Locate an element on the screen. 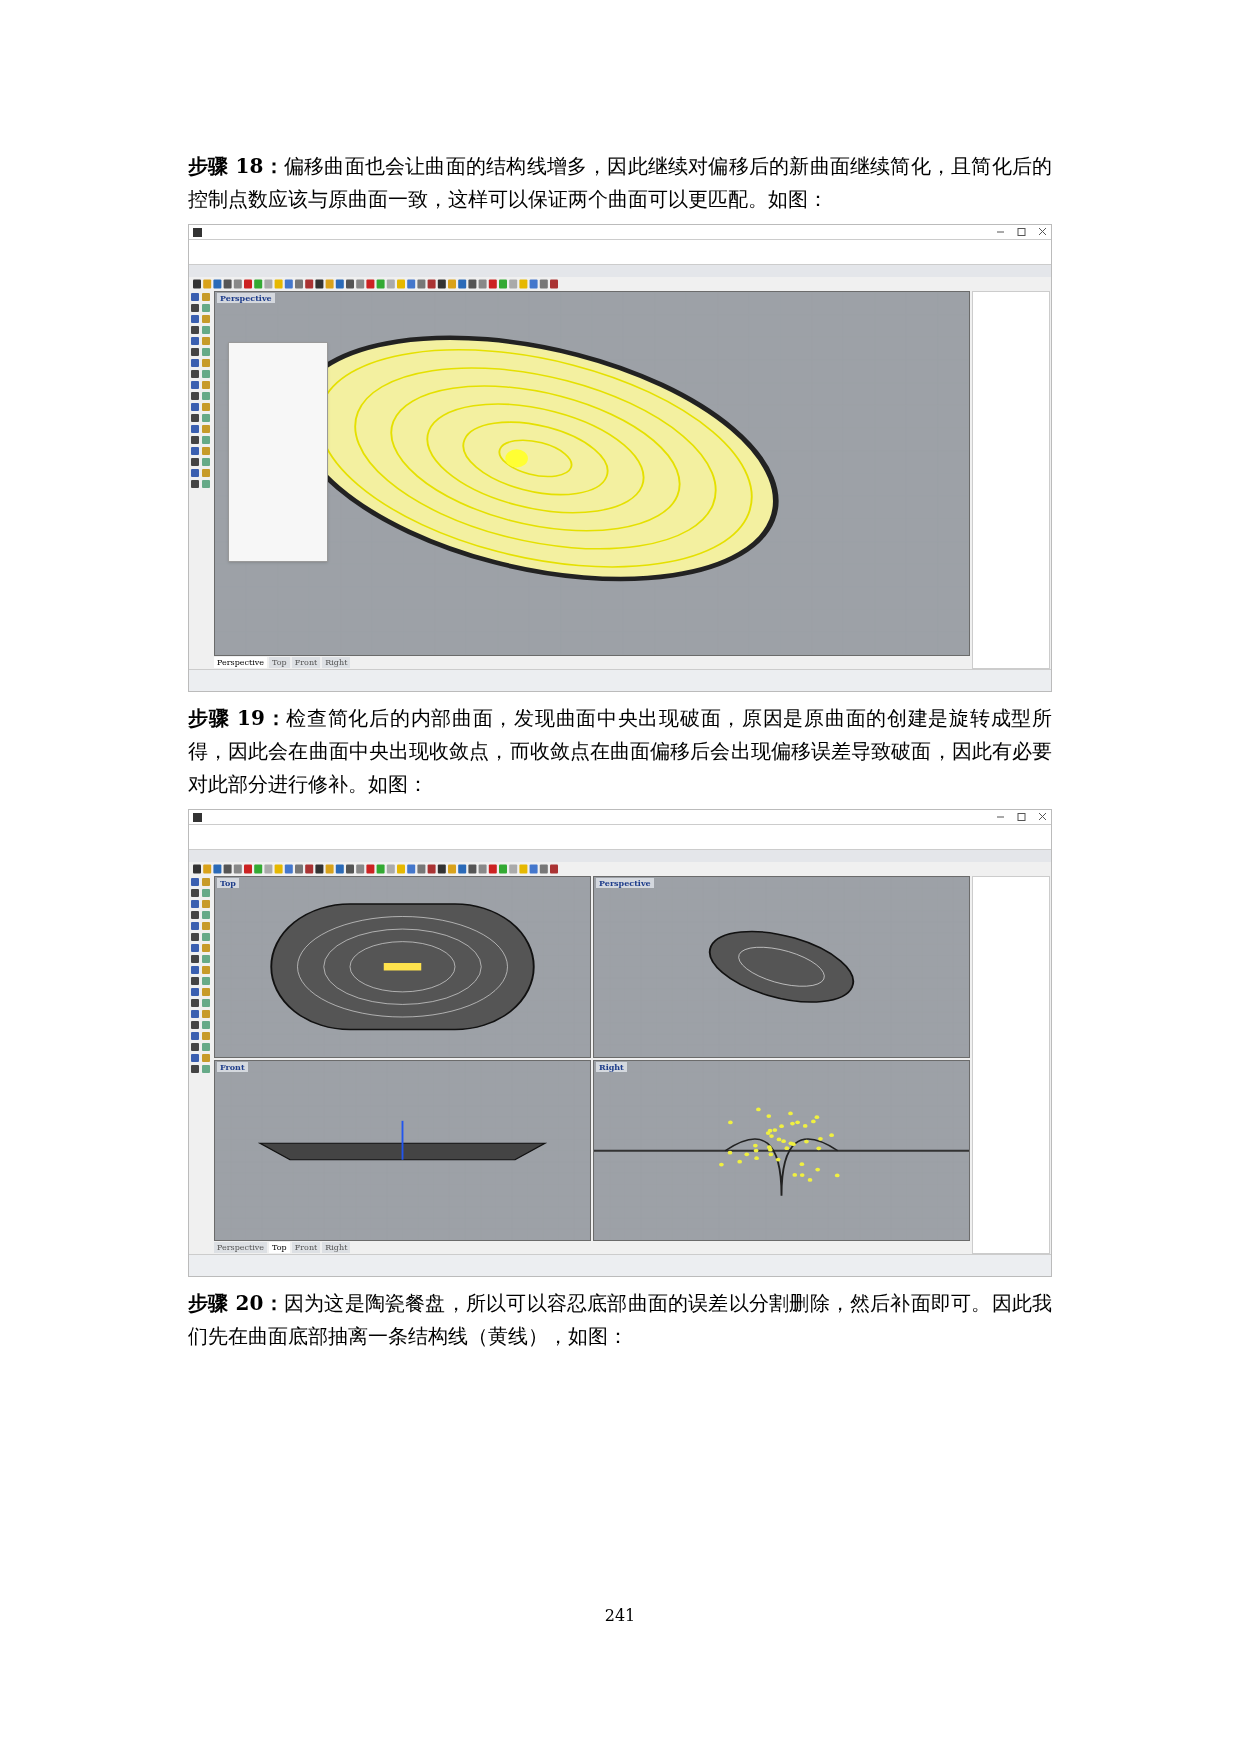 The image size is (1240, 1753). page-number: 241 is located at coordinates (620, 1616).